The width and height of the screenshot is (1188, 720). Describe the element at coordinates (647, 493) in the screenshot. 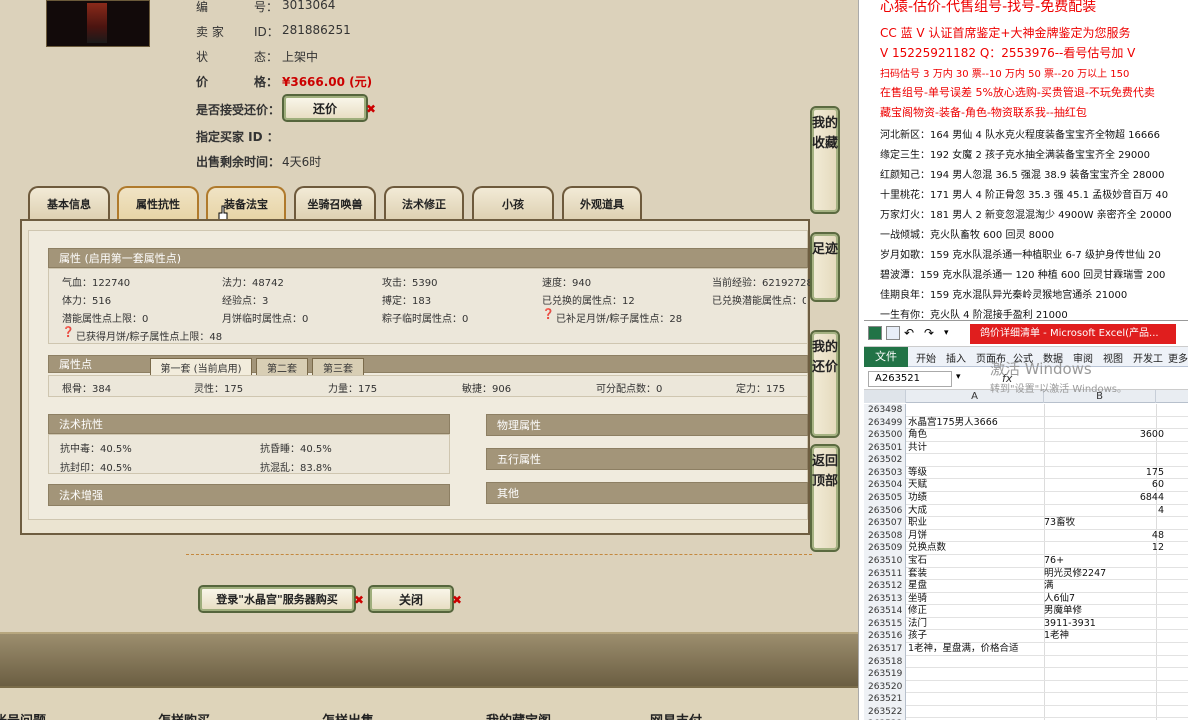

I see `other-title: 其他` at that location.